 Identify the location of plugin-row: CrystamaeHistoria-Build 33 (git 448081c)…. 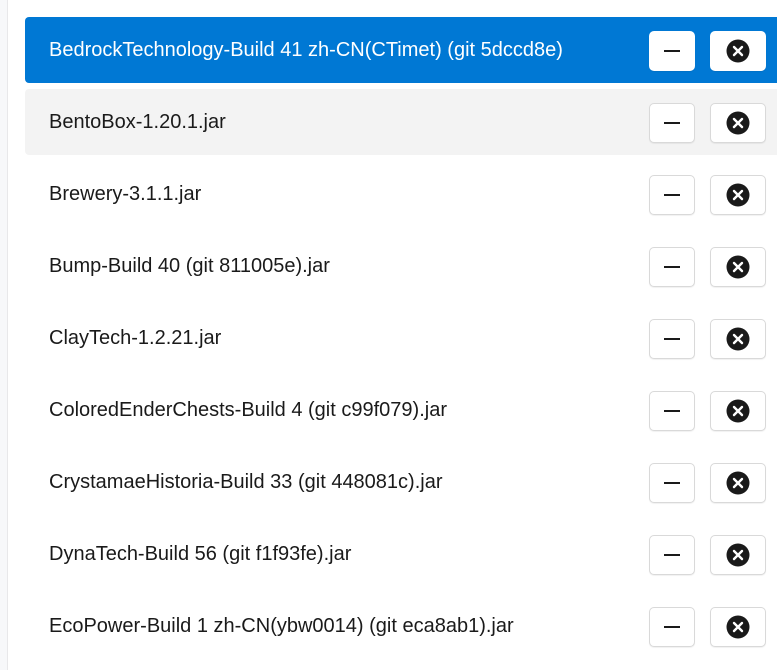
(401, 482).